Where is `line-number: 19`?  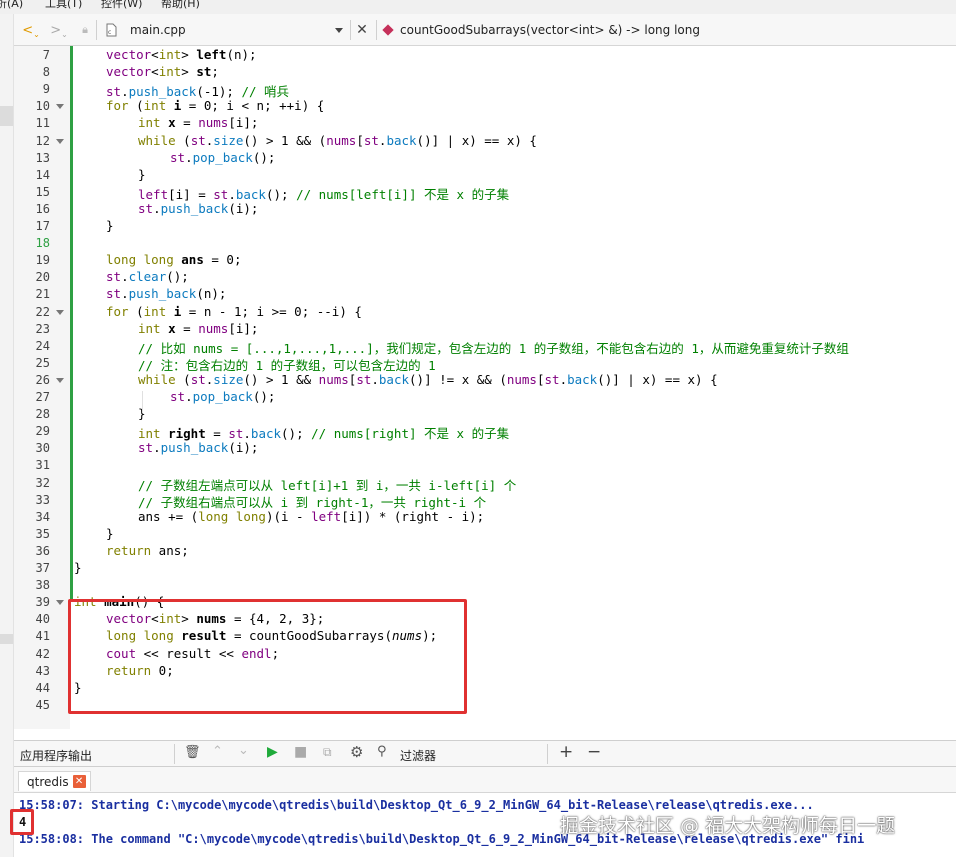 line-number: 19 is located at coordinates (42, 260).